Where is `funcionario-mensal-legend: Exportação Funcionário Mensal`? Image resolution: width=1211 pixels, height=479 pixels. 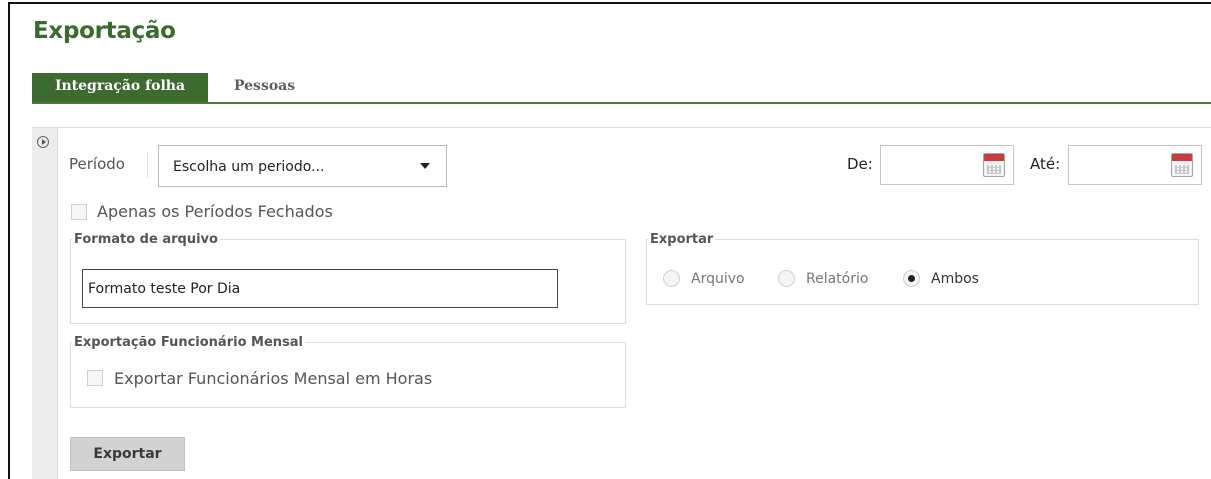 funcionario-mensal-legend: Exportação Funcionário Mensal is located at coordinates (188, 342).